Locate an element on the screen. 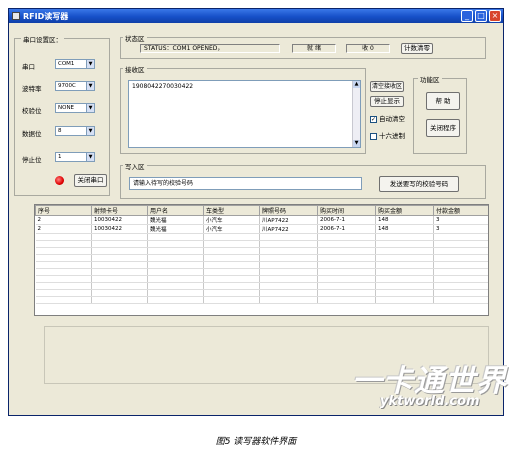 This screenshot has width=512, height=457. col-header-purchase-amount: 购买金额 is located at coordinates (404, 210).